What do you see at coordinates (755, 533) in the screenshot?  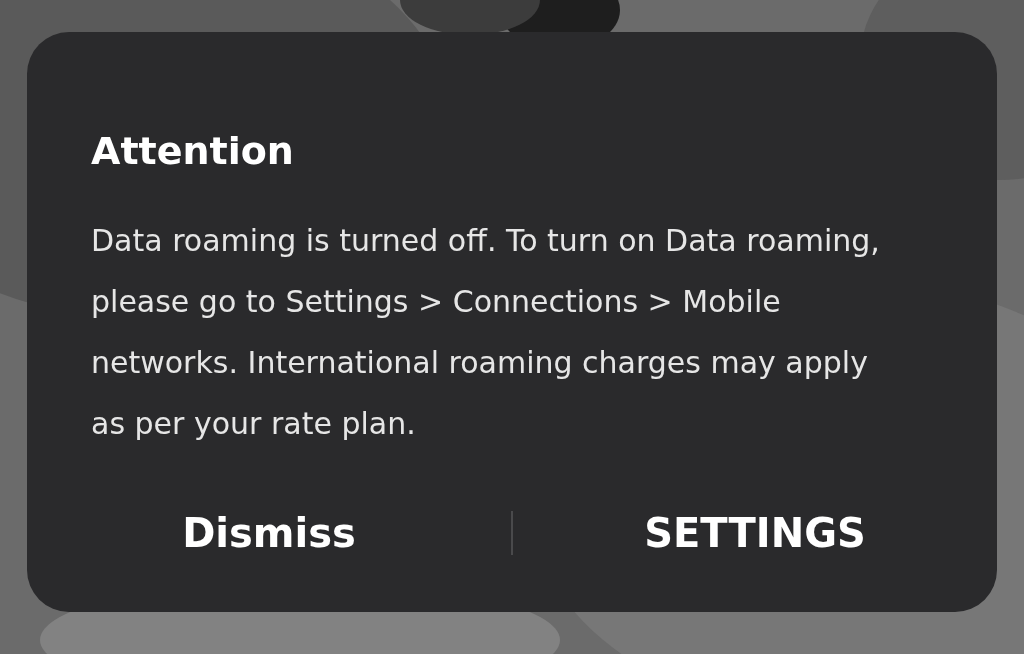 I see `settings-button: SETTINGS` at bounding box center [755, 533].